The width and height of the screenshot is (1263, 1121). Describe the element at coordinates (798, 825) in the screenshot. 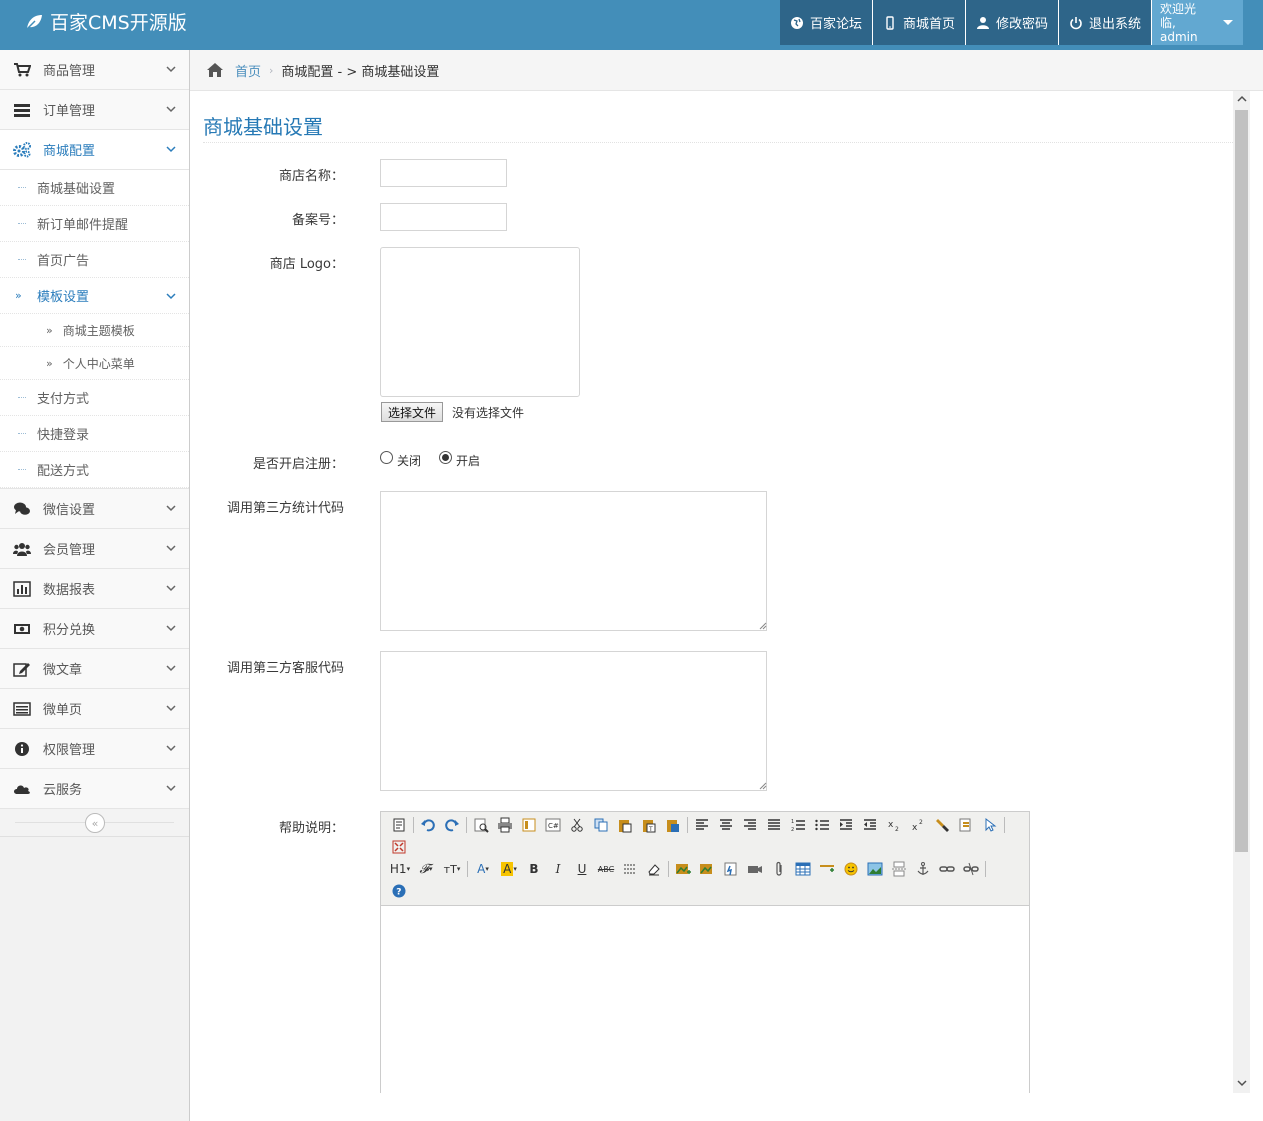

I see `ordered-list-icon: 12` at that location.